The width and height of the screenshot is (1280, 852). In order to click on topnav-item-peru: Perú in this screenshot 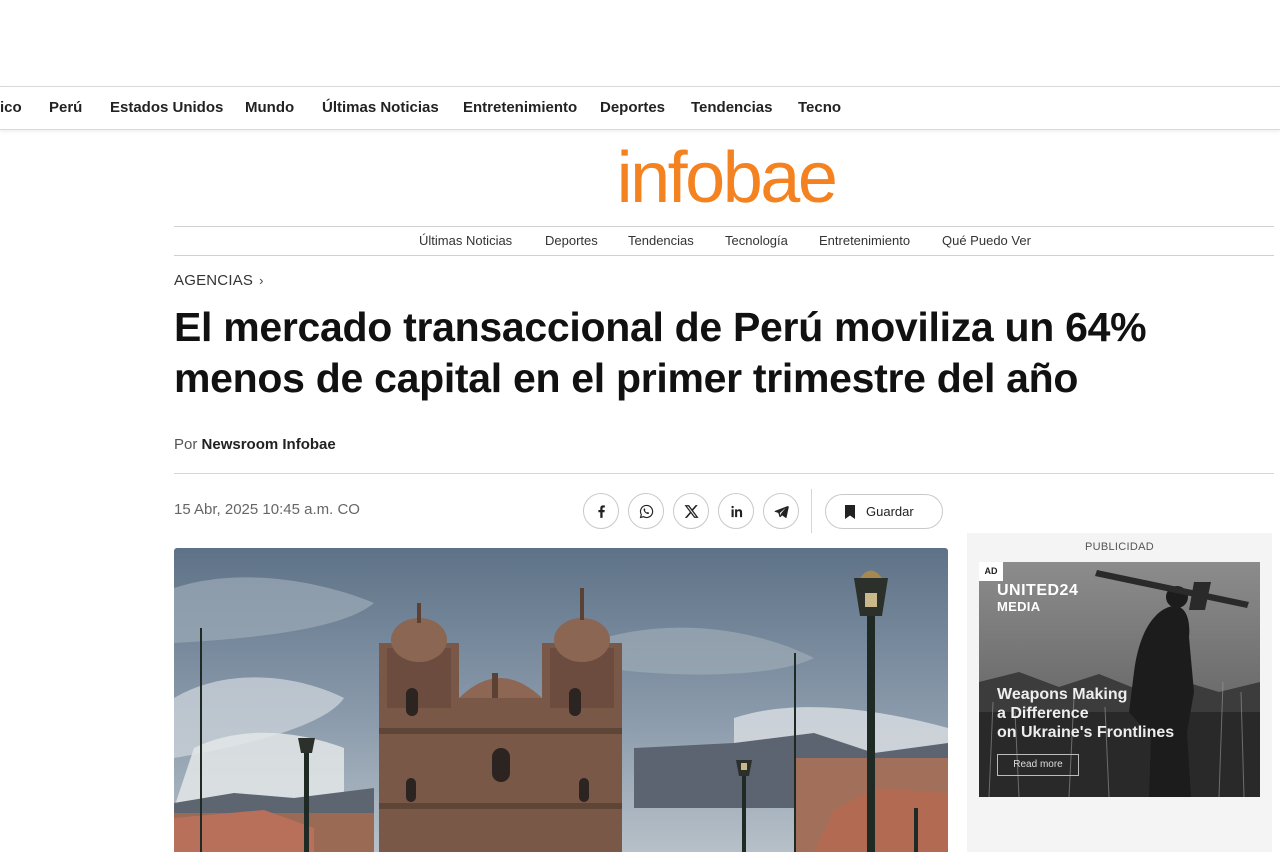, I will do `click(65, 108)`.